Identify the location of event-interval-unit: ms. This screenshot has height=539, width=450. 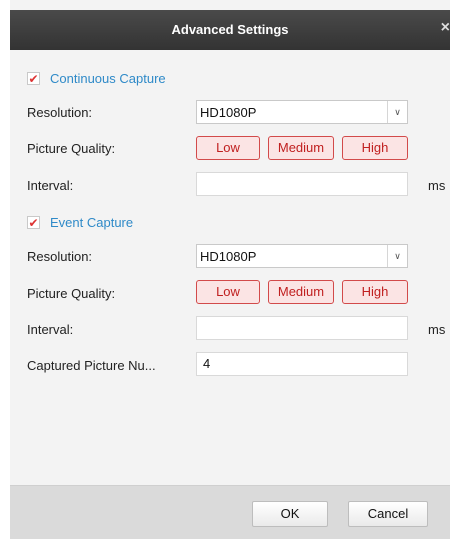
(437, 329).